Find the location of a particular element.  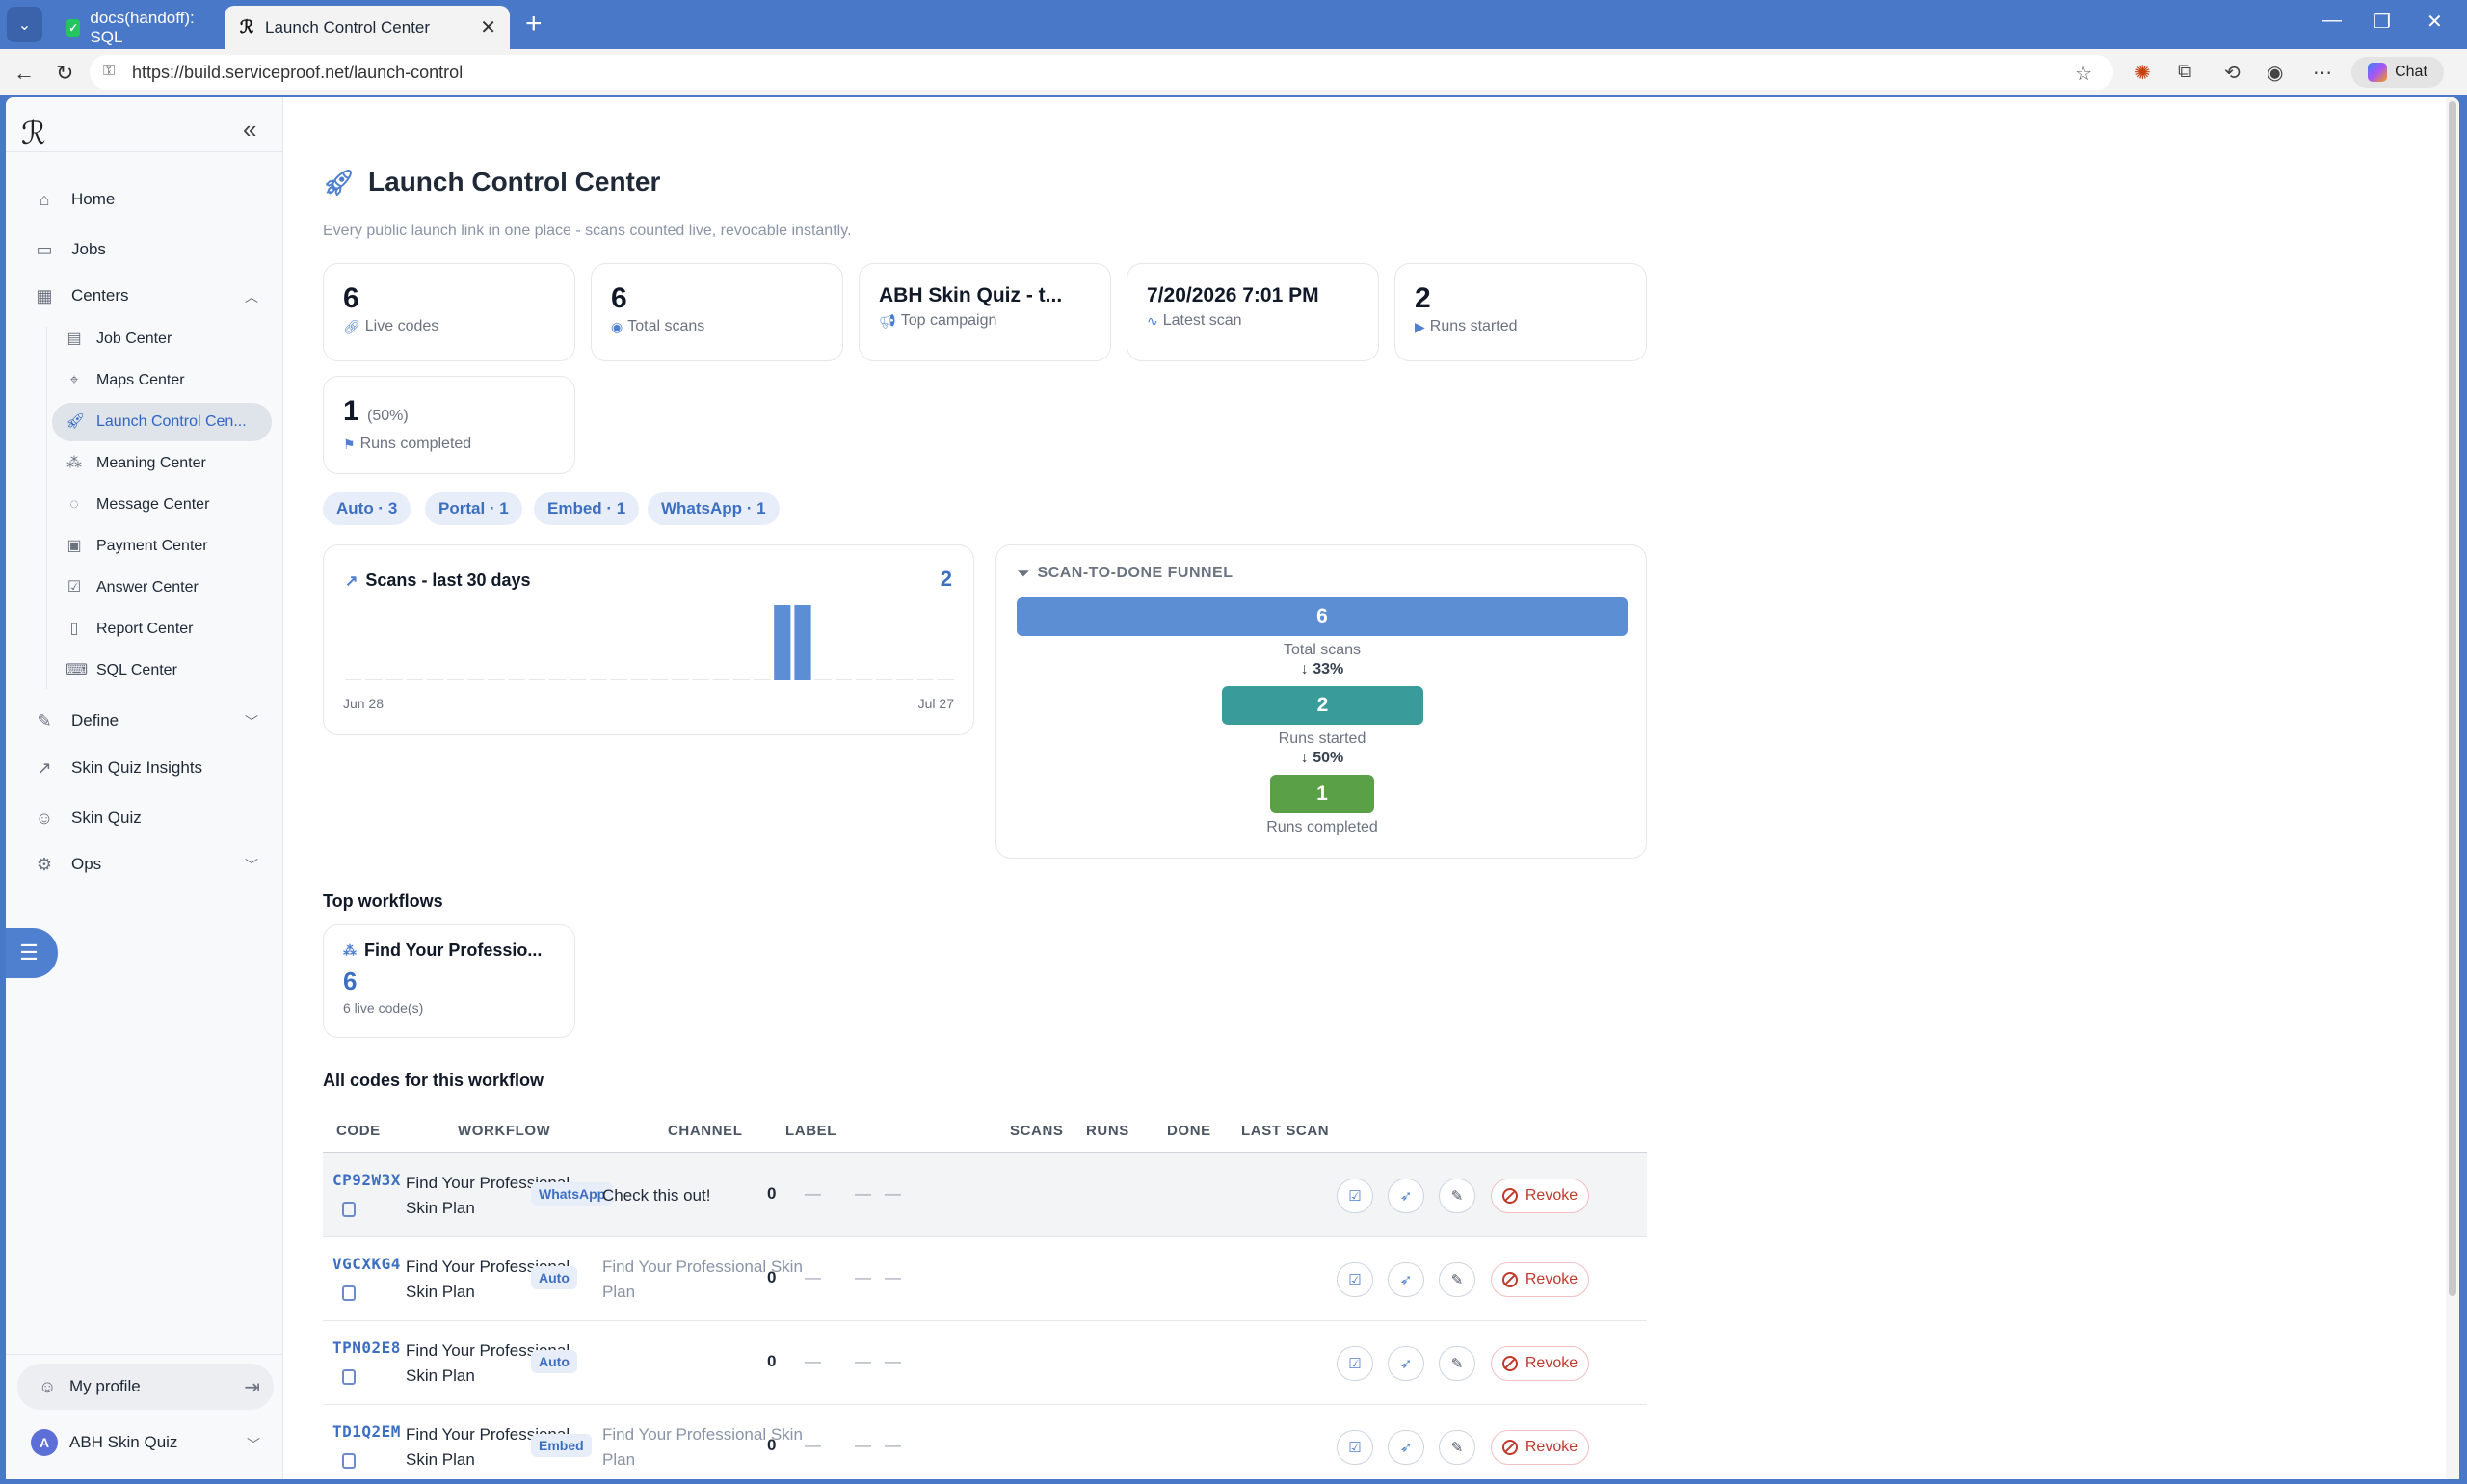

scrollbar-thumb is located at coordinates (2452, 698).